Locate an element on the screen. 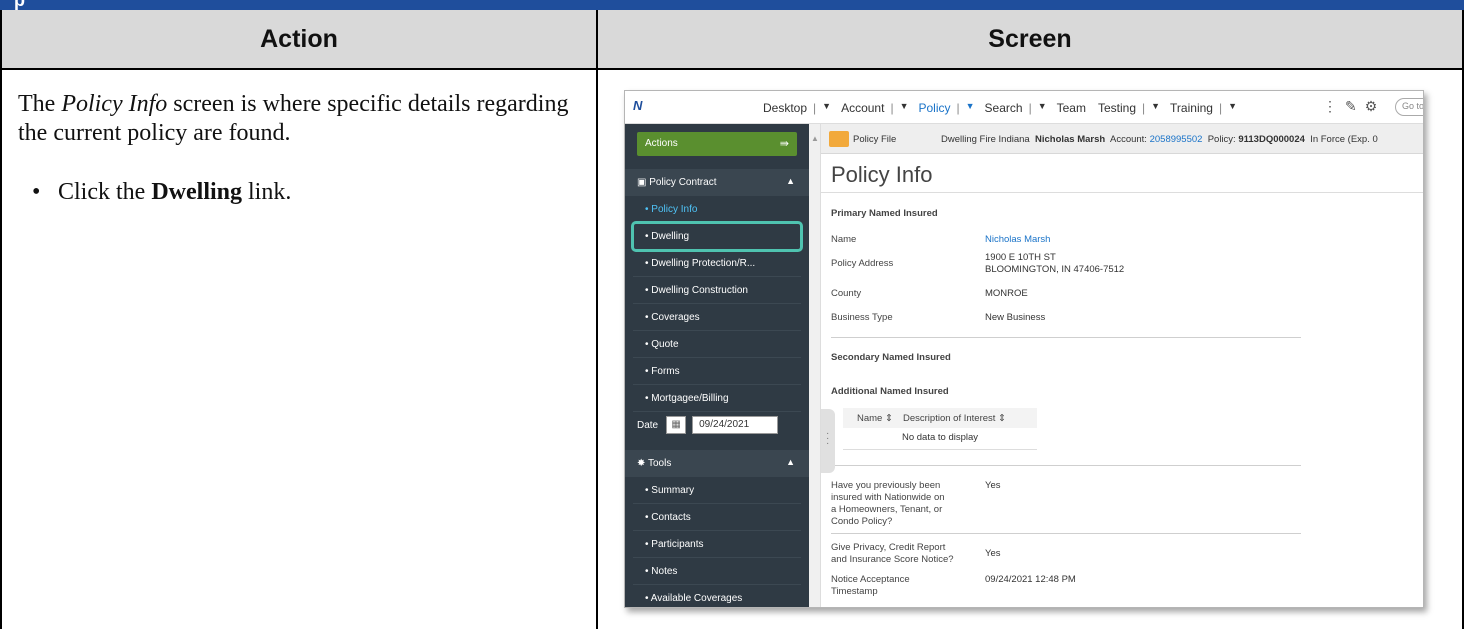  infobar-insured: Nicholas Marsh is located at coordinates (1070, 139).